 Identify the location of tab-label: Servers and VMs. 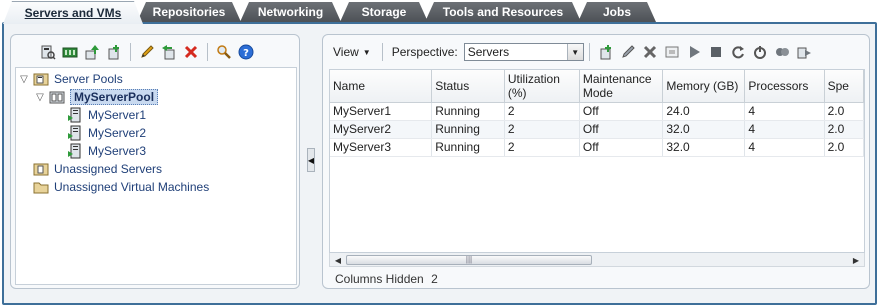
(73, 13).